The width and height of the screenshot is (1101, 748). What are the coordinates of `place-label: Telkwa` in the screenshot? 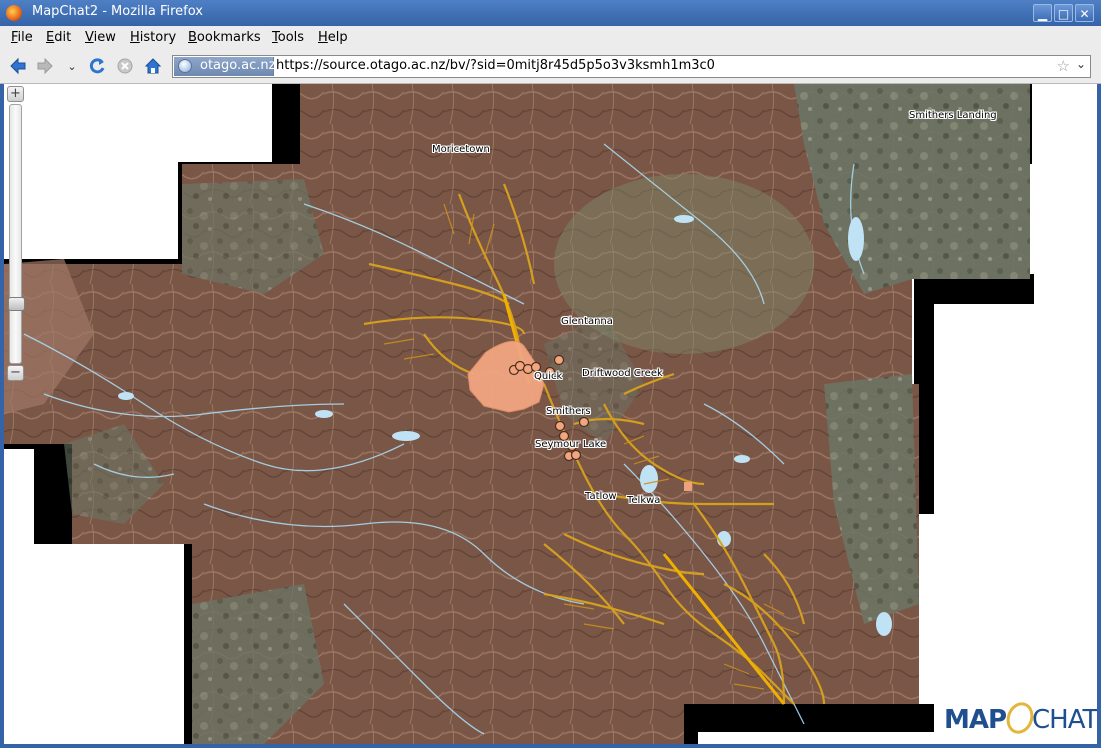 It's located at (644, 500).